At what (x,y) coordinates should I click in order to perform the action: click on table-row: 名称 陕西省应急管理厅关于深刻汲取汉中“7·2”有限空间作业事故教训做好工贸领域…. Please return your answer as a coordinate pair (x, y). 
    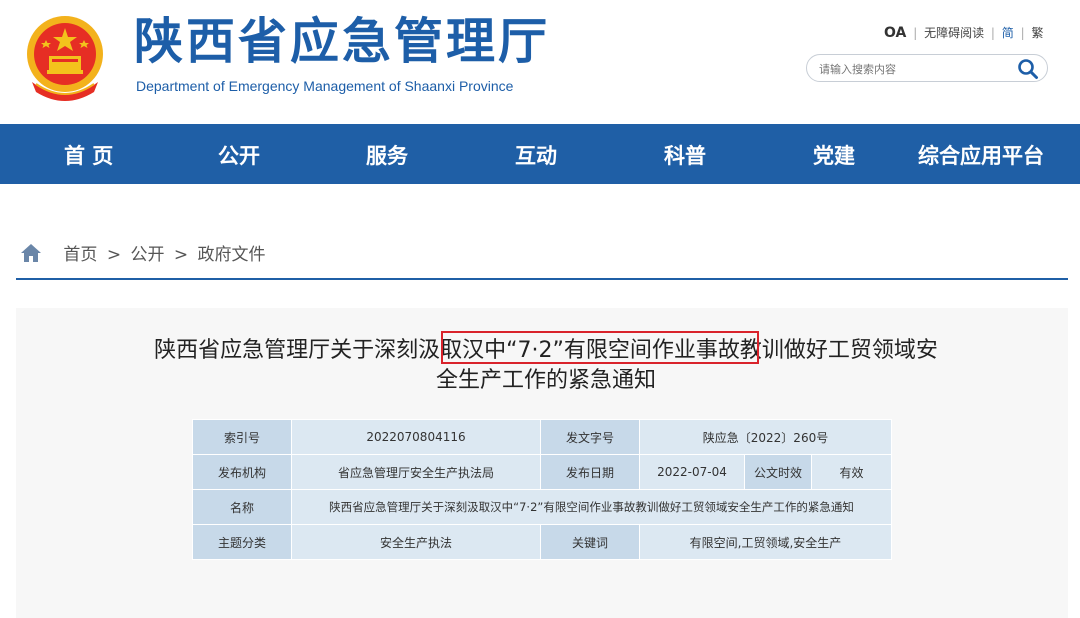
    Looking at the image, I should click on (542, 507).